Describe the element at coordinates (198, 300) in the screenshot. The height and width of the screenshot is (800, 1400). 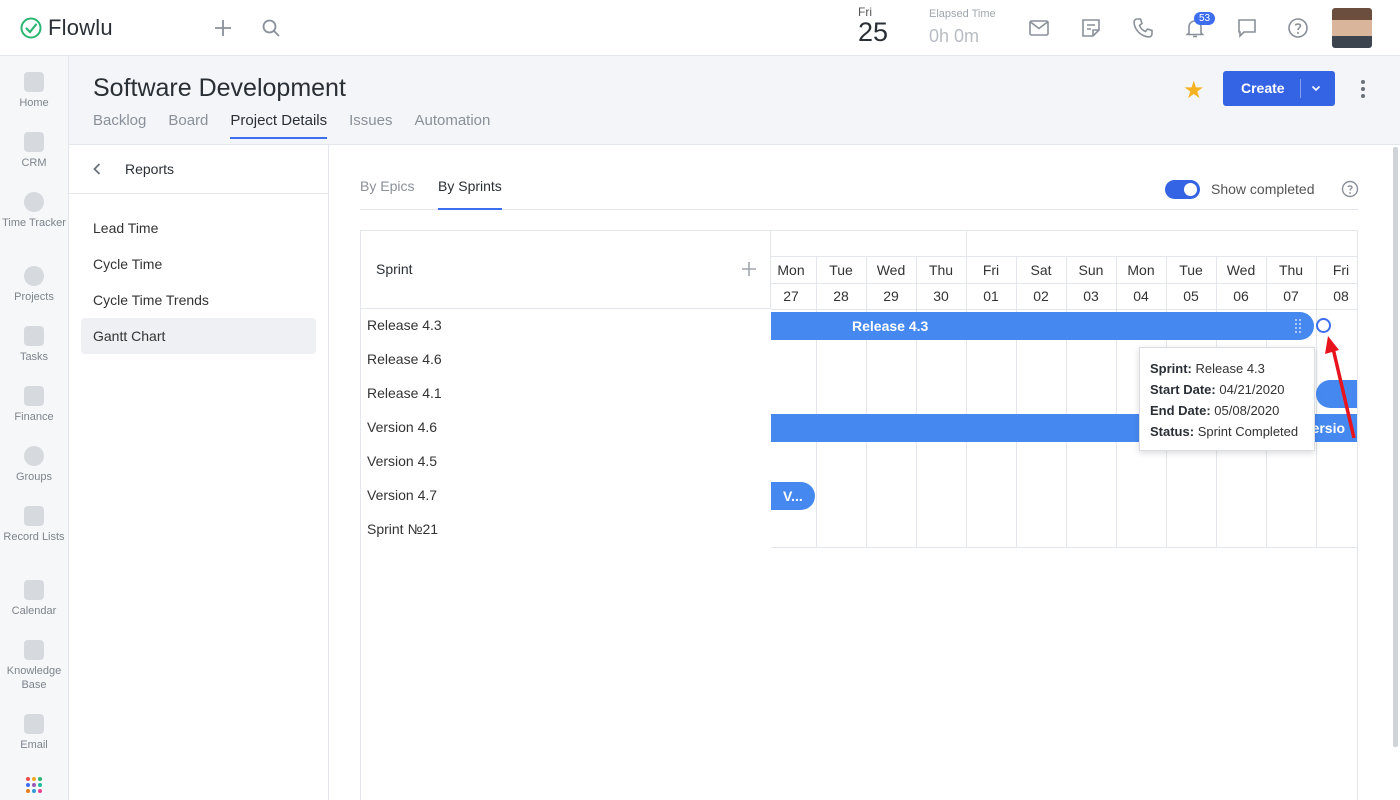
I see `report-item-cycle-time-trends: Cycle Time Trends` at that location.